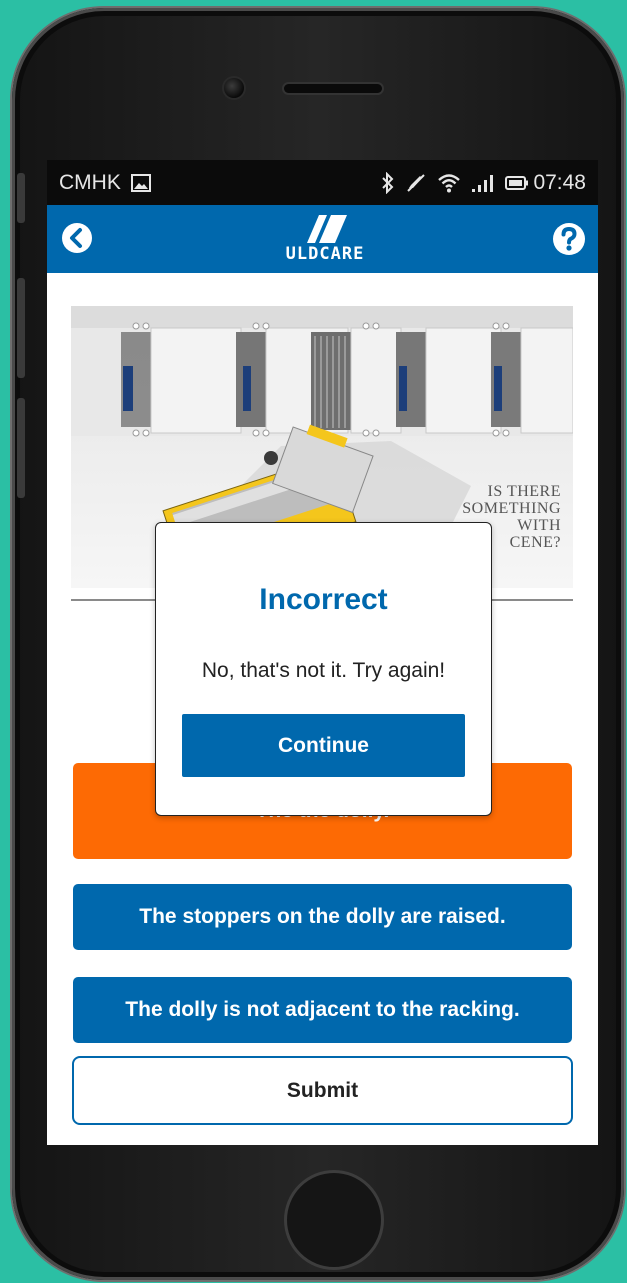 This screenshot has height=1283, width=627. I want to click on earpiece-speaker, so click(333, 88).